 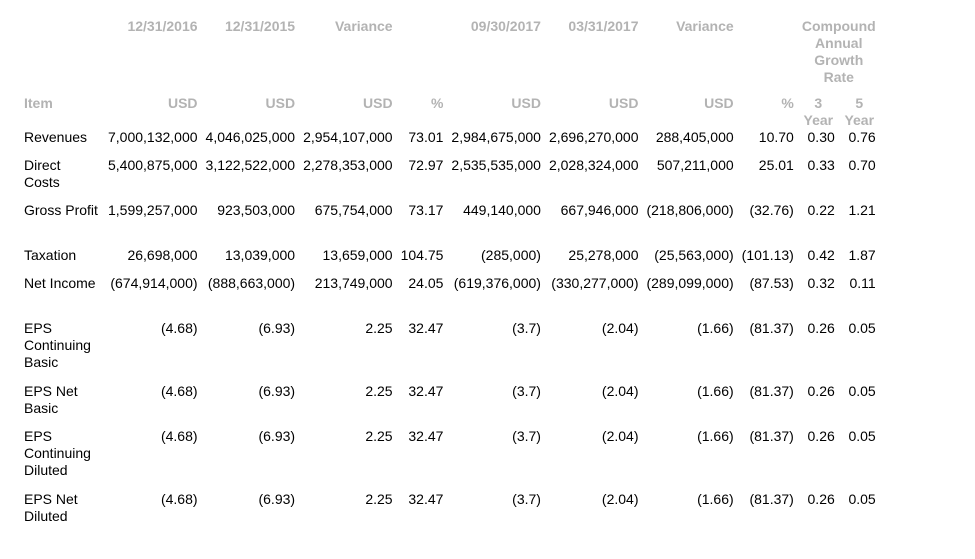 I want to click on table-cell: 24.05, so click(x=426, y=283).